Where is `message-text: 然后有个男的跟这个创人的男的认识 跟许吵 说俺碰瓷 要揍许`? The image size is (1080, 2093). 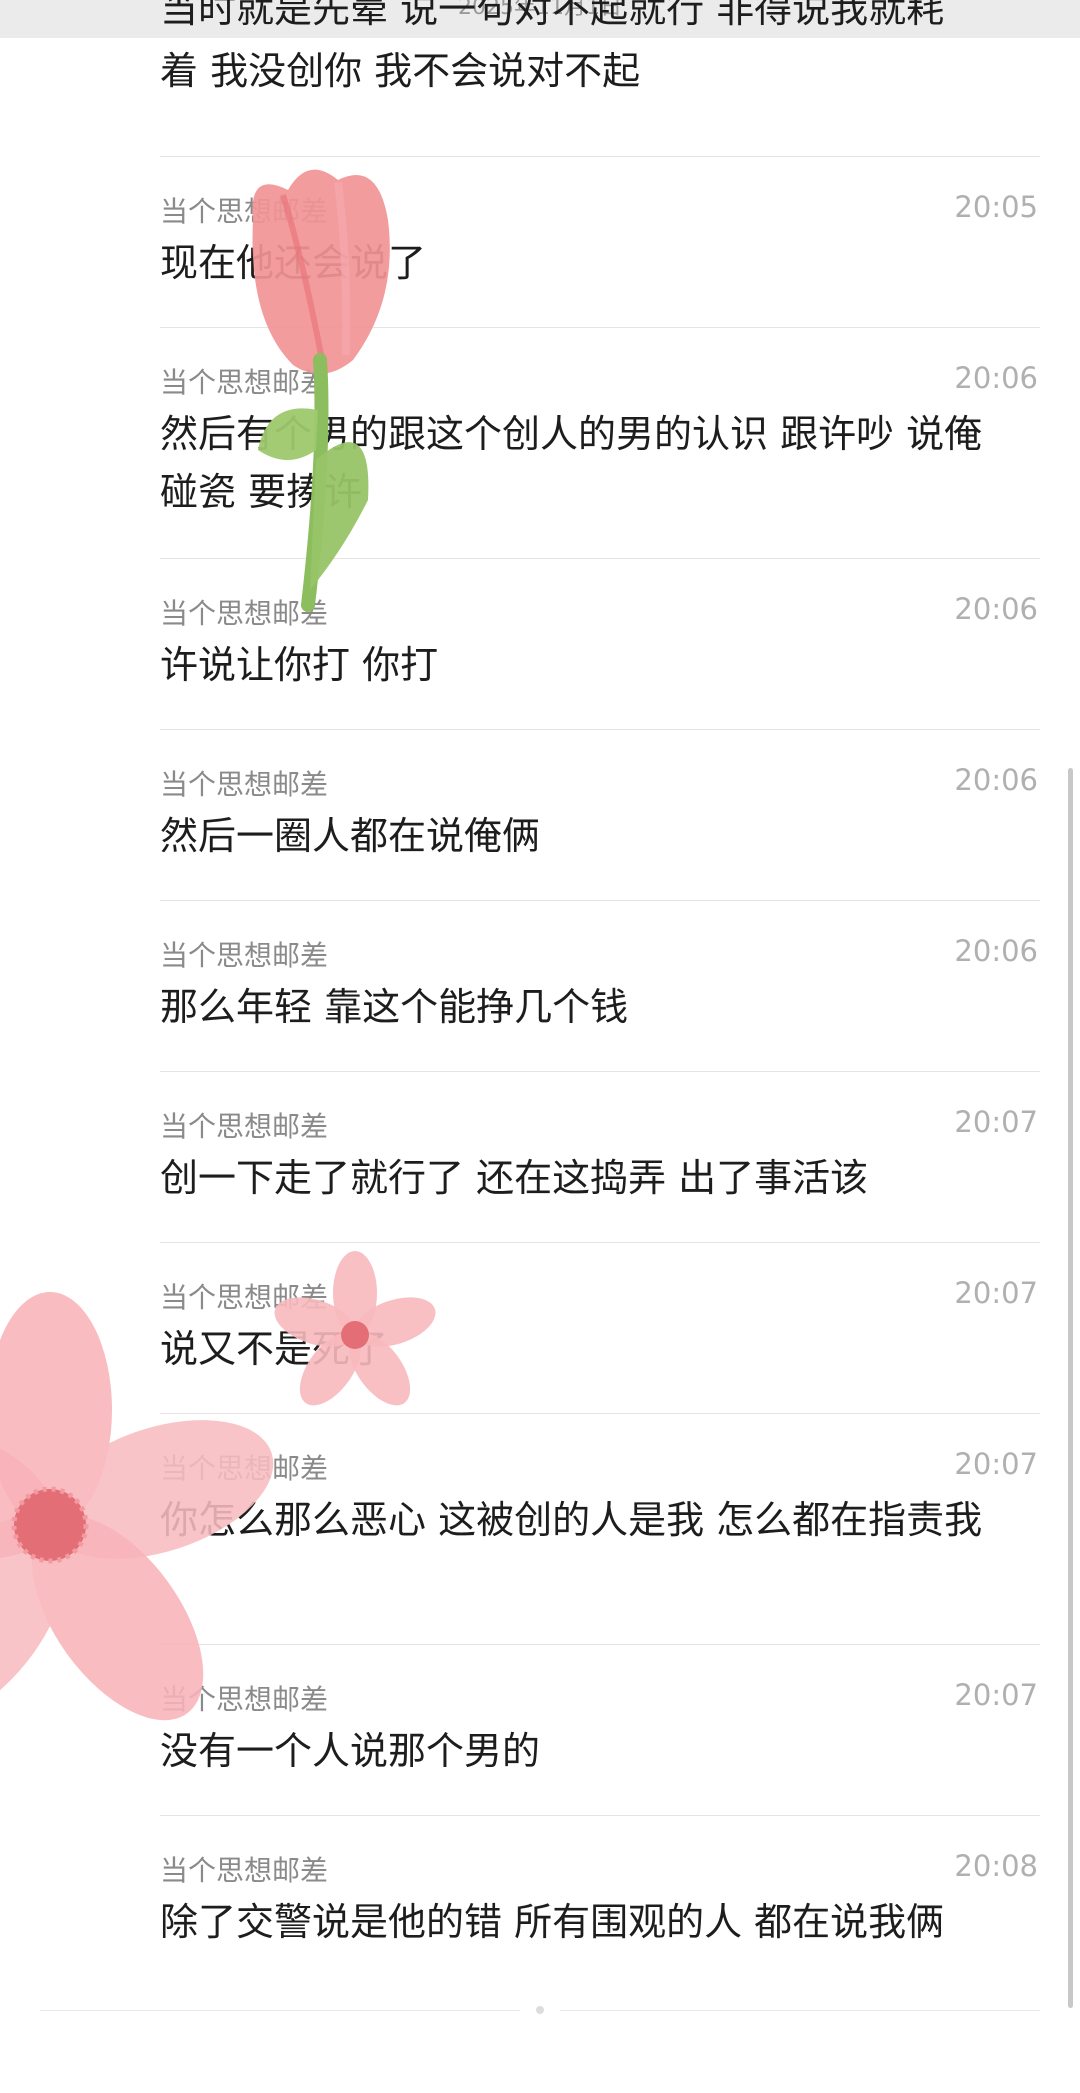
message-text: 然后有个男的跟这个创人的男的认识 跟许吵 说俺碰瓷 要揍许 is located at coordinates (571, 463).